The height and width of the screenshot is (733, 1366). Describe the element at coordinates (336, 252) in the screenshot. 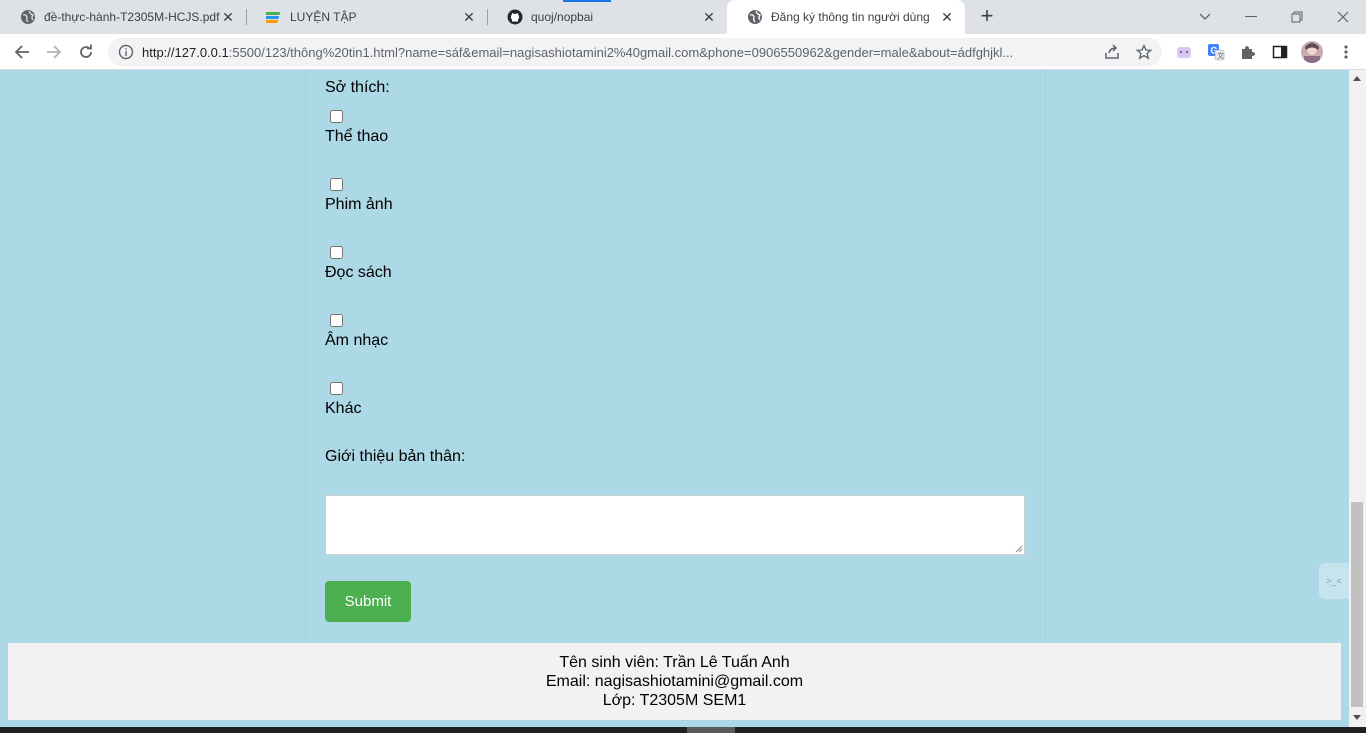

I see `checkbox-doc-sach` at that location.